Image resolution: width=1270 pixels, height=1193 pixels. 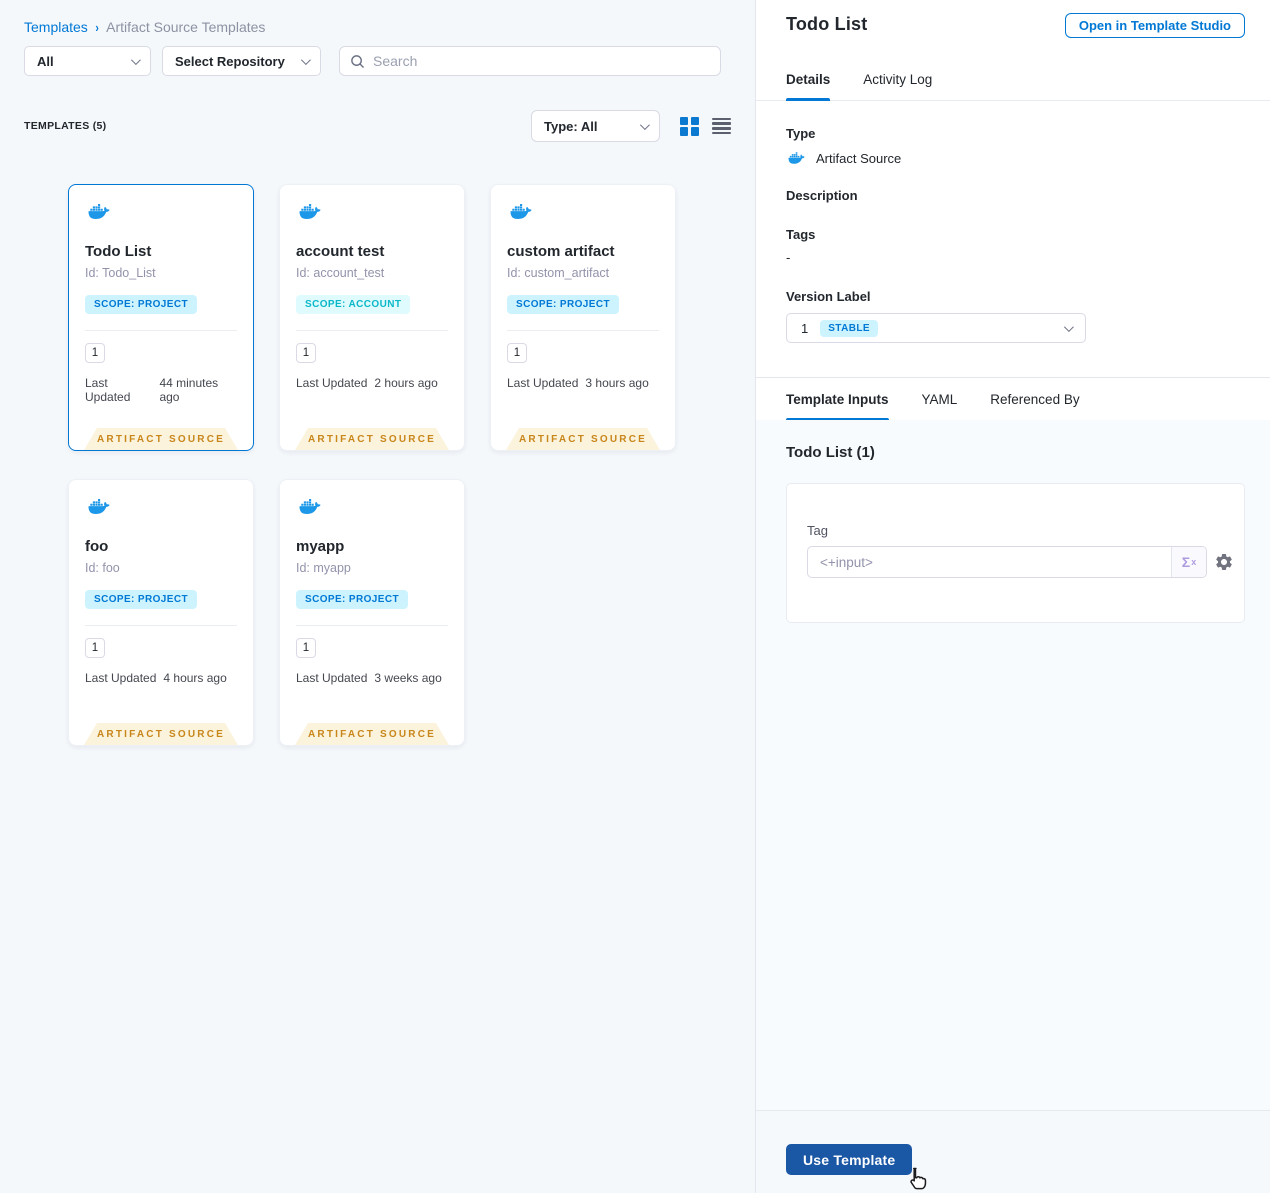 I want to click on scope-filter-select: All, so click(x=87, y=61).